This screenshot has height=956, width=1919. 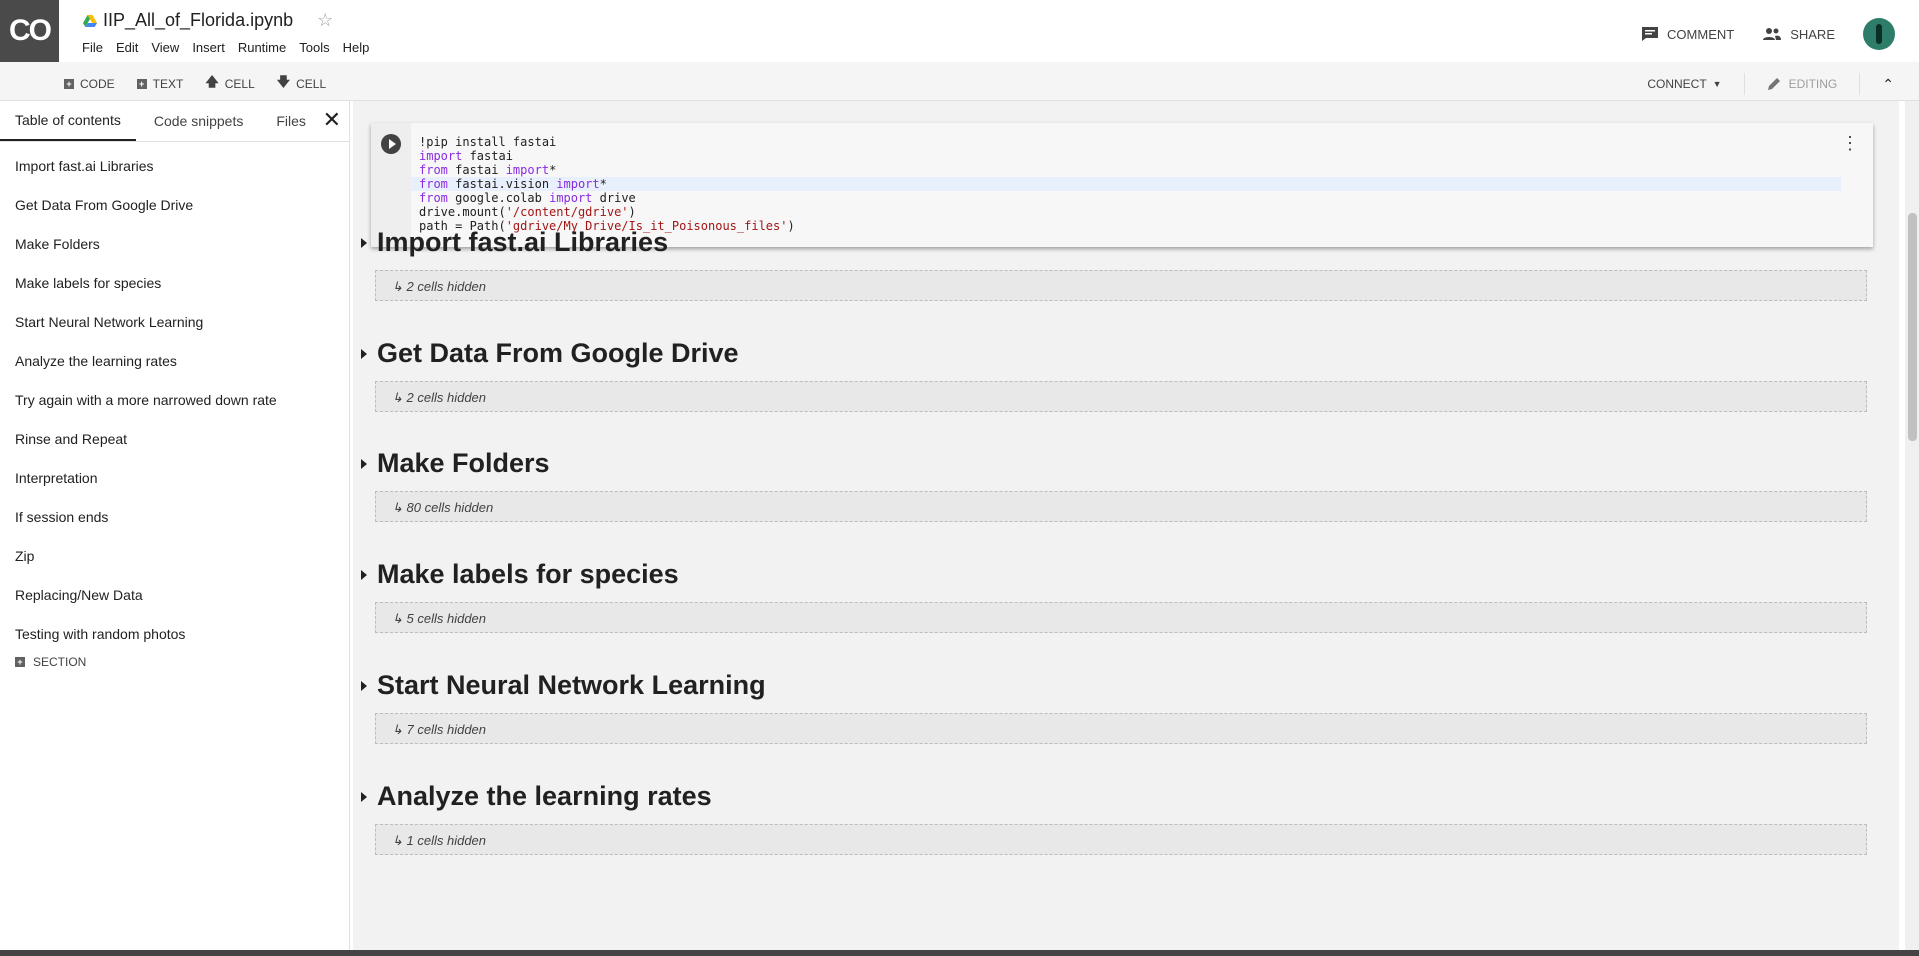 I want to click on section: Make Folders ↳ 80 cells hidden, so click(x=1114, y=485).